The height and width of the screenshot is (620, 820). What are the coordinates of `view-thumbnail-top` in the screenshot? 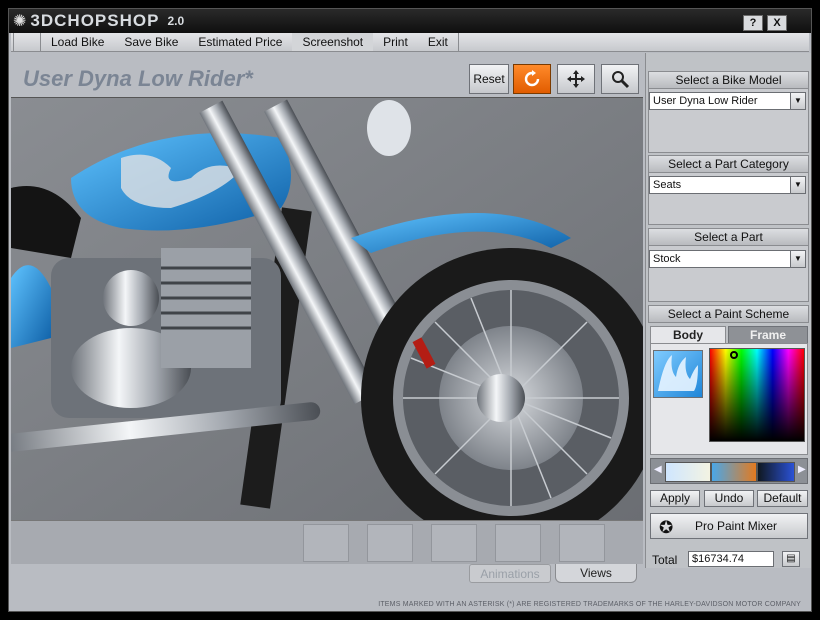 It's located at (582, 543).